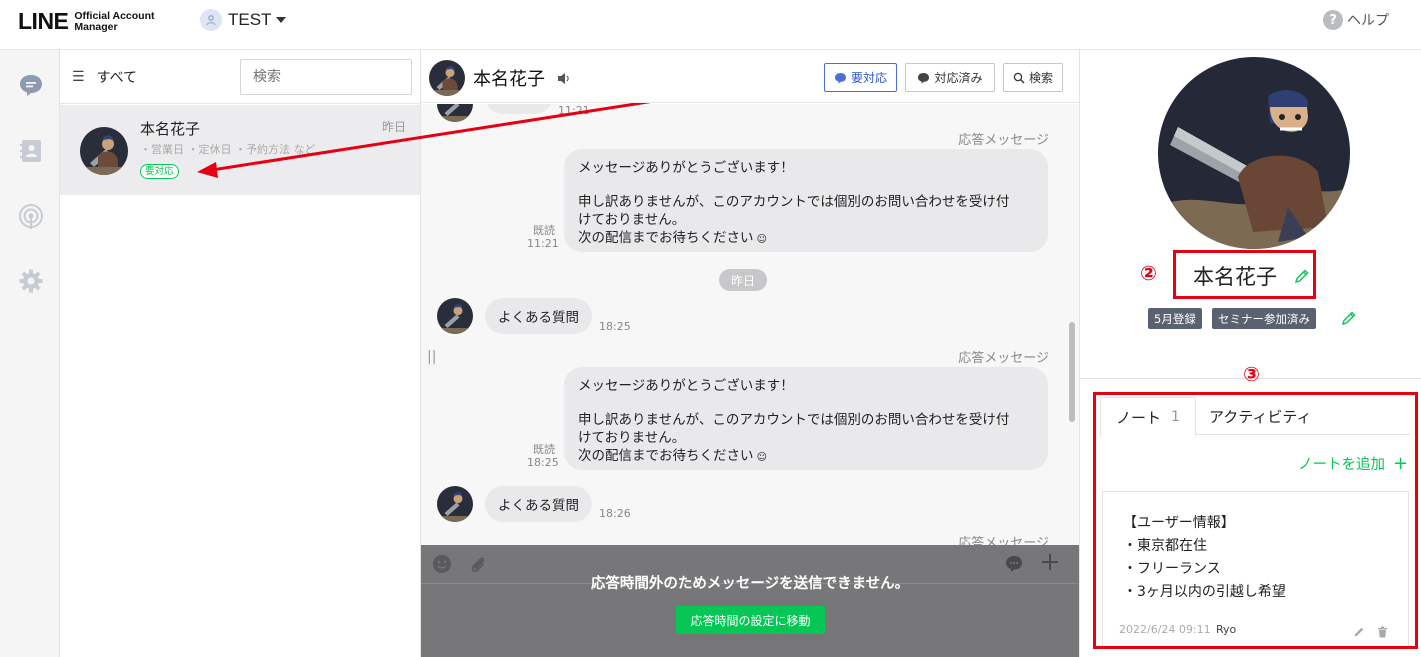  Describe the element at coordinates (114, 21) in the screenshot. I see `logo-subtitle: Official Account Manager` at that location.